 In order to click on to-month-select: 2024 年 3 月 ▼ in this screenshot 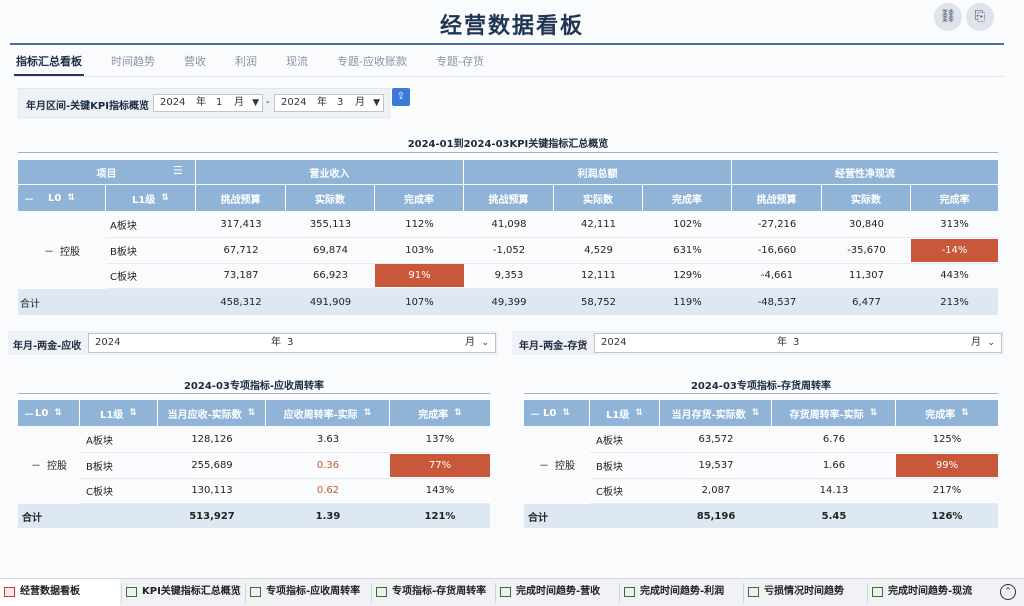, I will do `click(329, 103)`.